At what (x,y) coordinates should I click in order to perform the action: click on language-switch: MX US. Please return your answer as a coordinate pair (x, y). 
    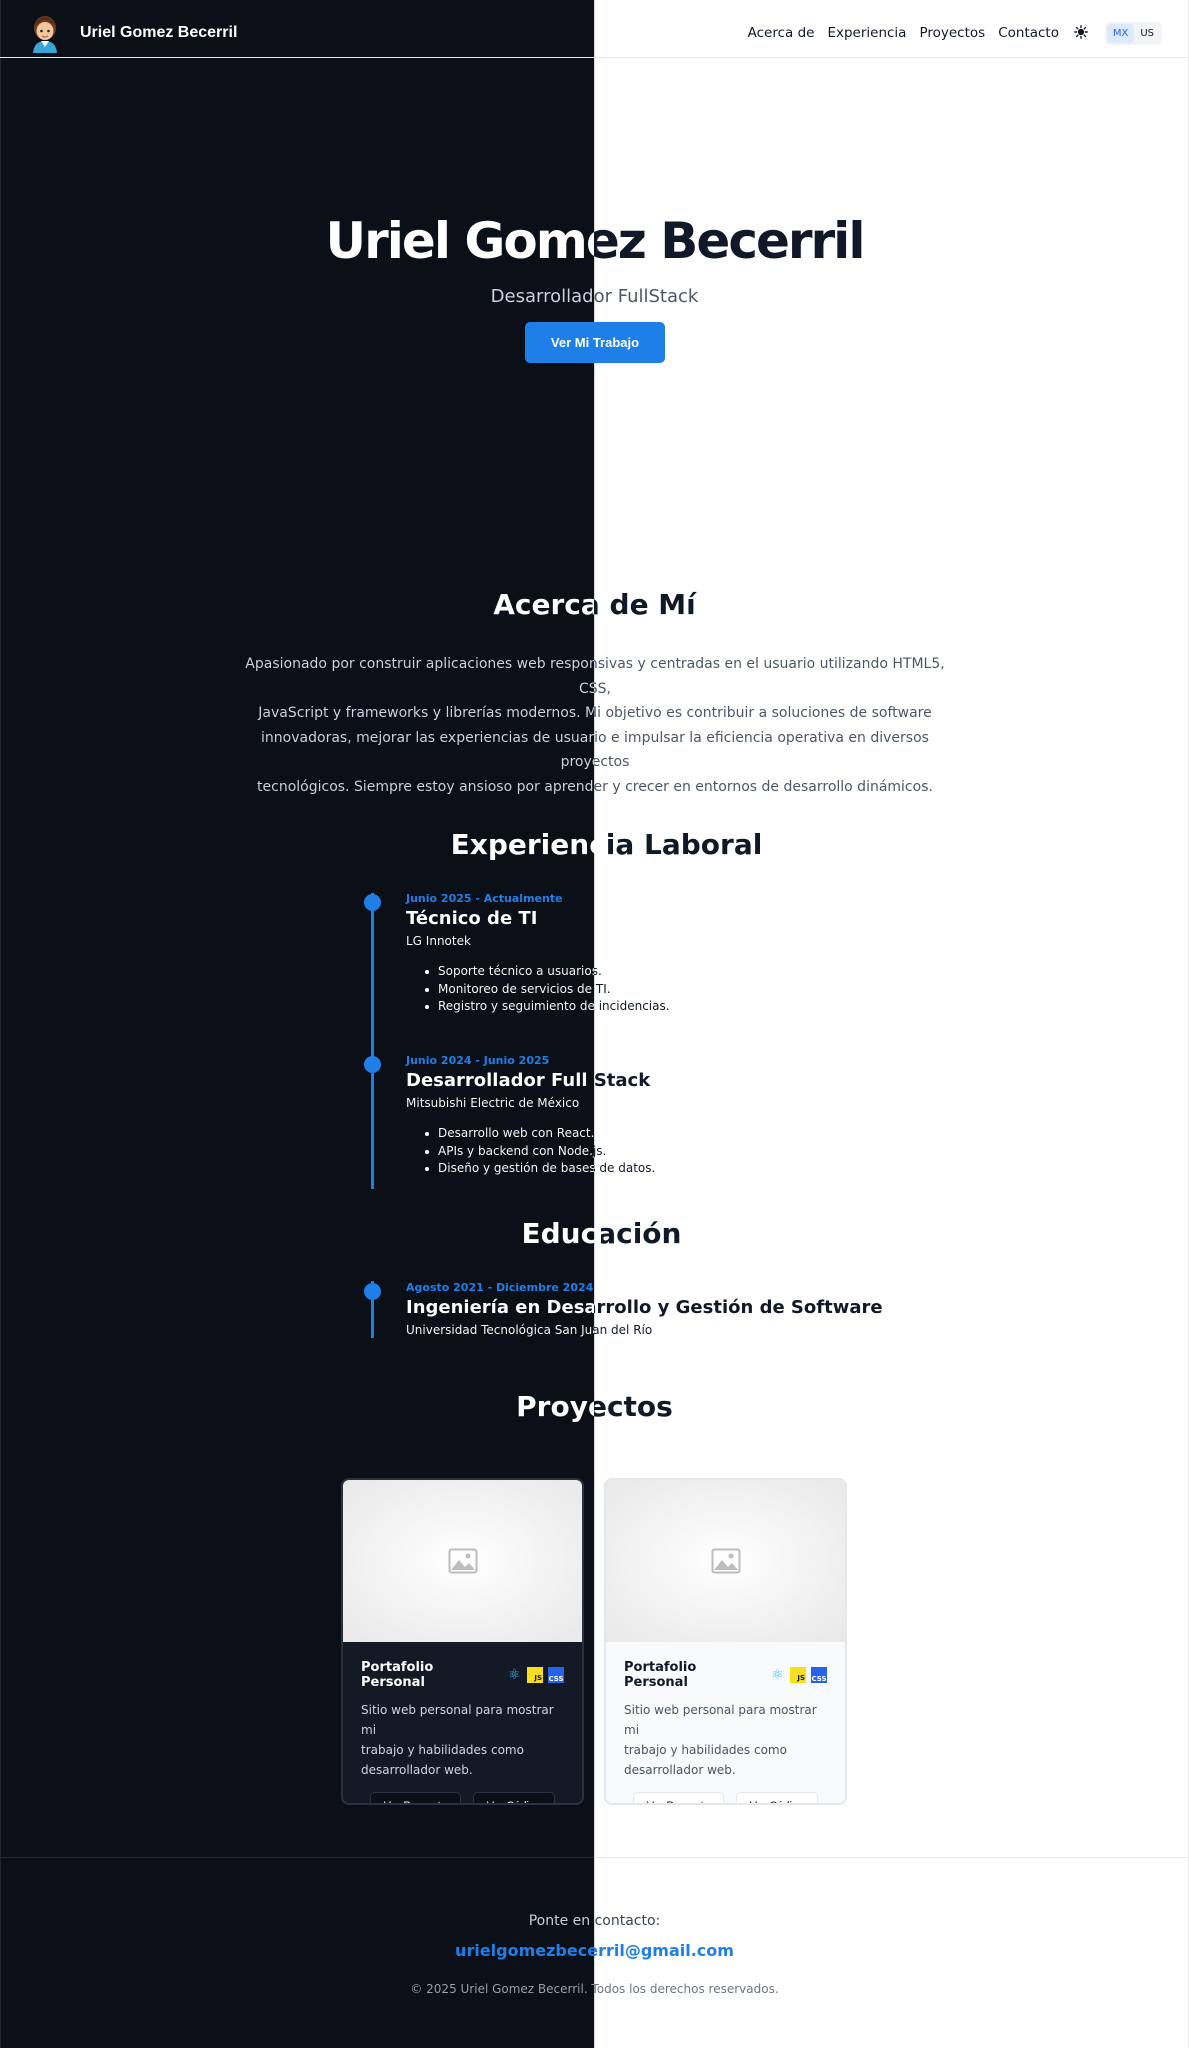
    Looking at the image, I should click on (1133, 33).